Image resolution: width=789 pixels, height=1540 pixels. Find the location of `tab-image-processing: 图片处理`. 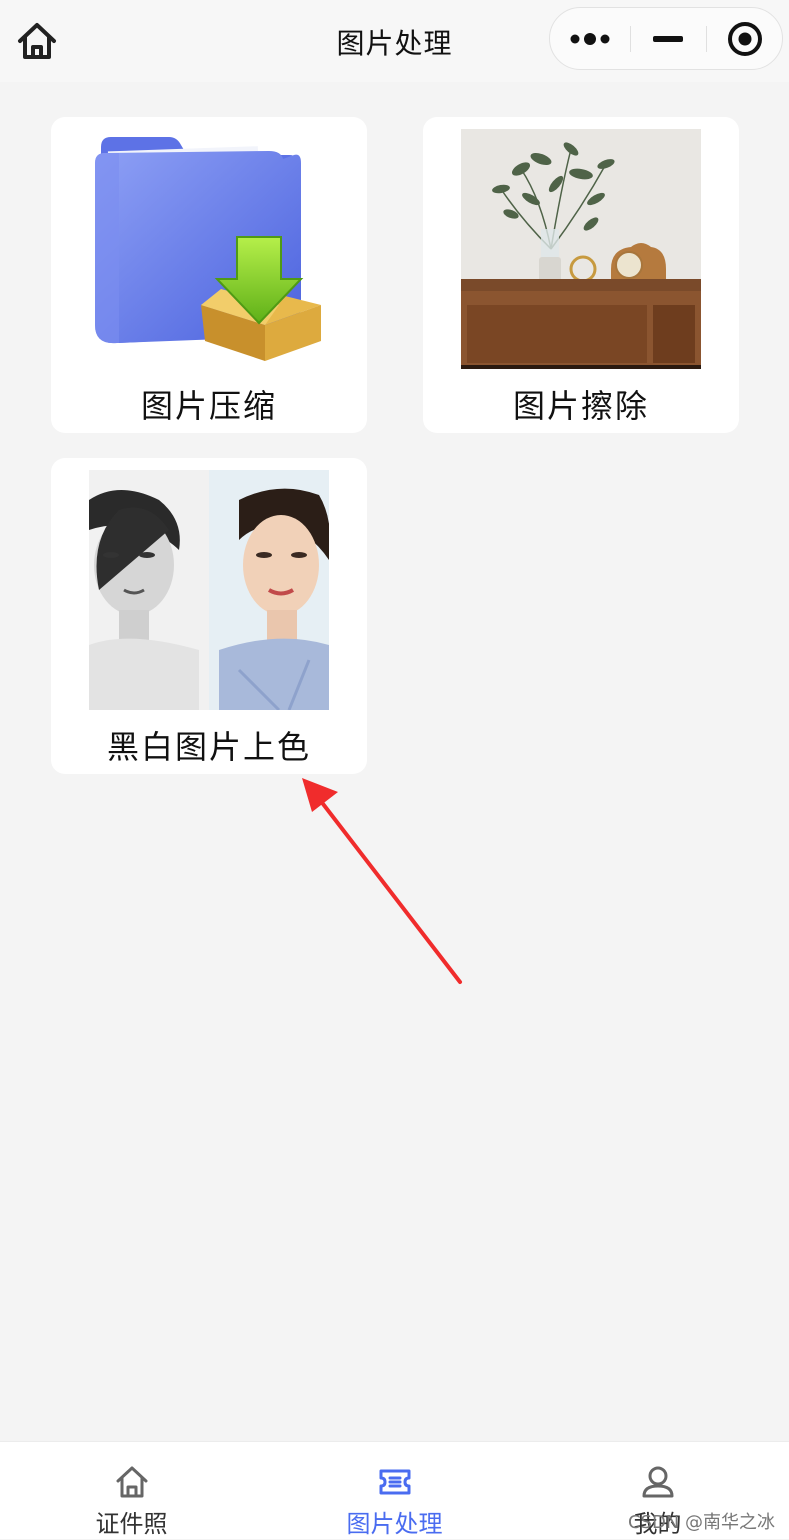

tab-image-processing: 图片处理 is located at coordinates (394, 1491).